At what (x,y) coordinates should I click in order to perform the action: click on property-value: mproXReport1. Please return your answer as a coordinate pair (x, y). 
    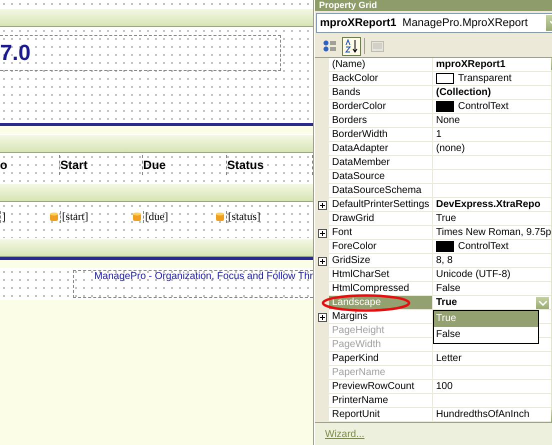
    Looking at the image, I should click on (471, 65).